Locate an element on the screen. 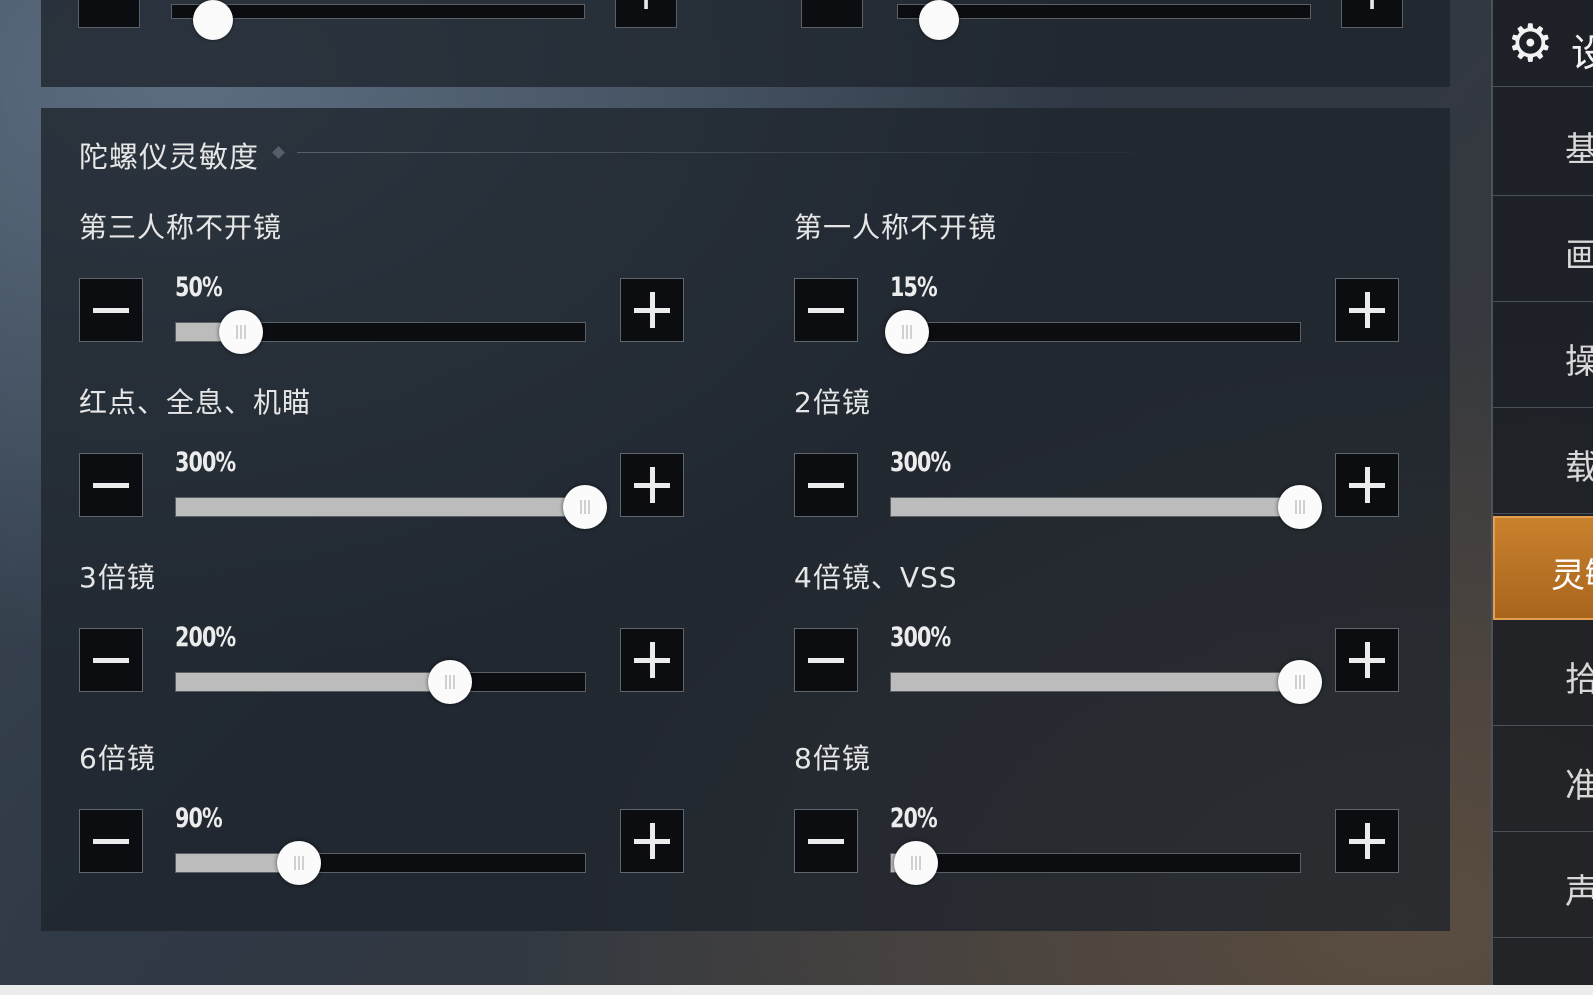  sidebar-item-label: 灵敏 is located at coordinates (1572, 576).